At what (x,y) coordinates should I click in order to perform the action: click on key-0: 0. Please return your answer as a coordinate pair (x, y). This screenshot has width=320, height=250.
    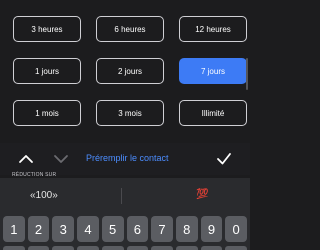
    Looking at the image, I should click on (236, 229).